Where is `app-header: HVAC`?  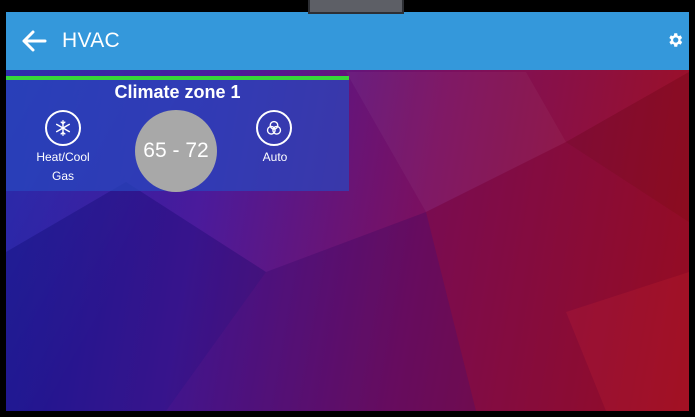 app-header: HVAC is located at coordinates (347, 41).